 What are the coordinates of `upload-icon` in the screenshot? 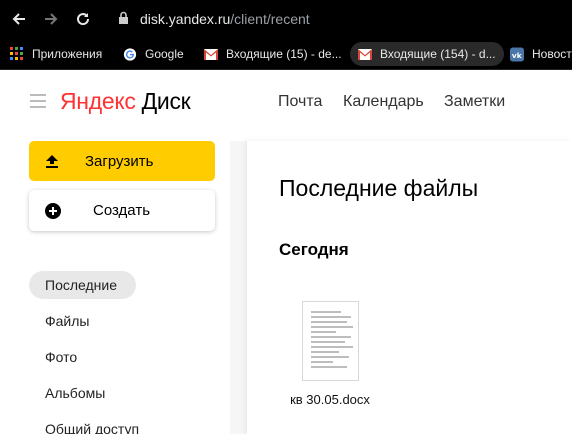 It's located at (52, 161).